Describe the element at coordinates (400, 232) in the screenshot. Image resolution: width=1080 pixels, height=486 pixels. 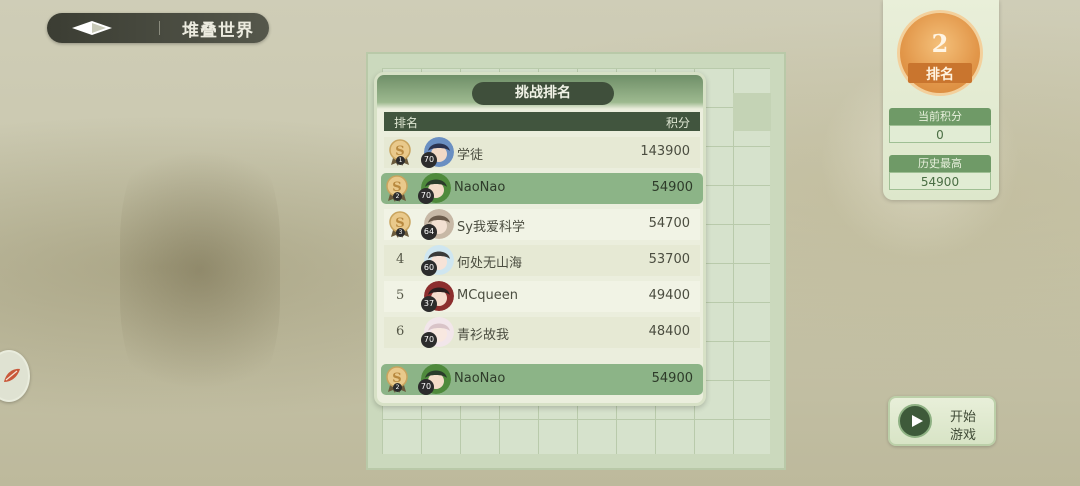
I see `medal-rank-number: 3` at that location.